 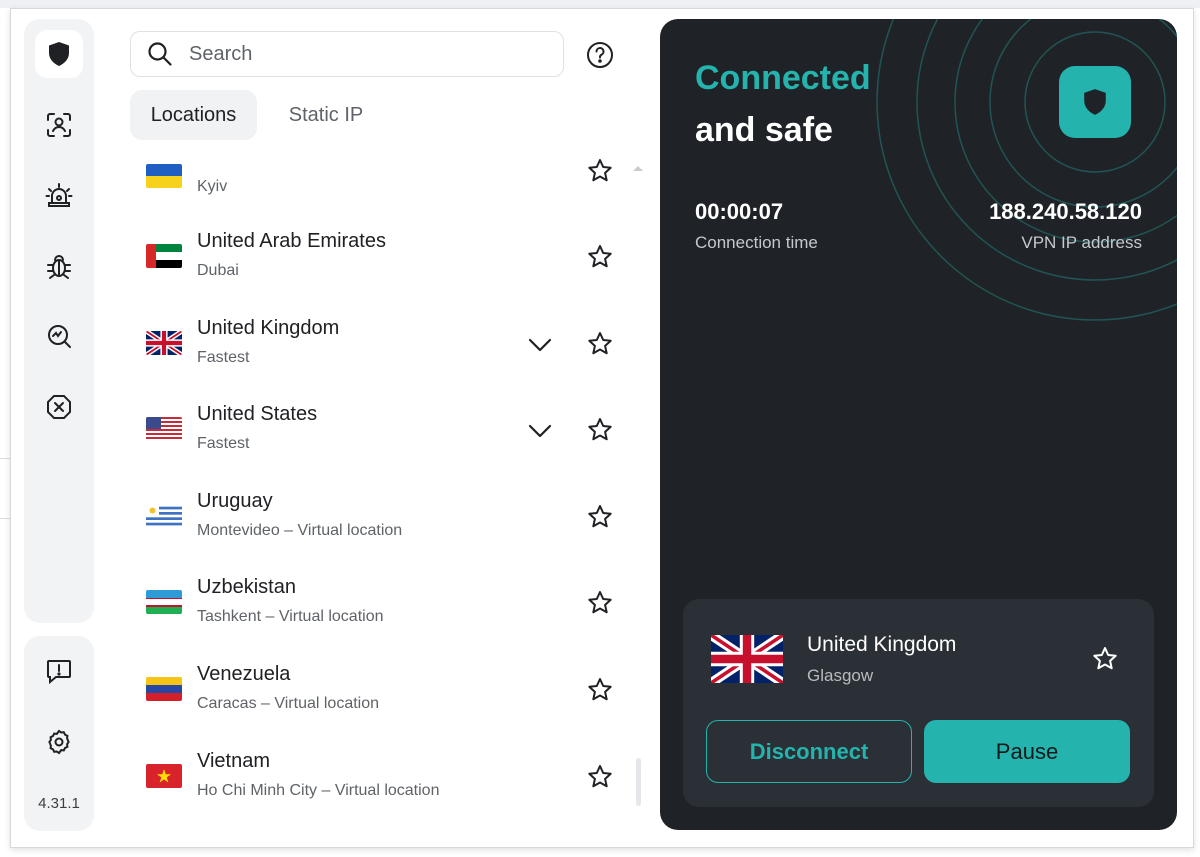 I want to click on flag-venezuela, so click(x=164, y=689).